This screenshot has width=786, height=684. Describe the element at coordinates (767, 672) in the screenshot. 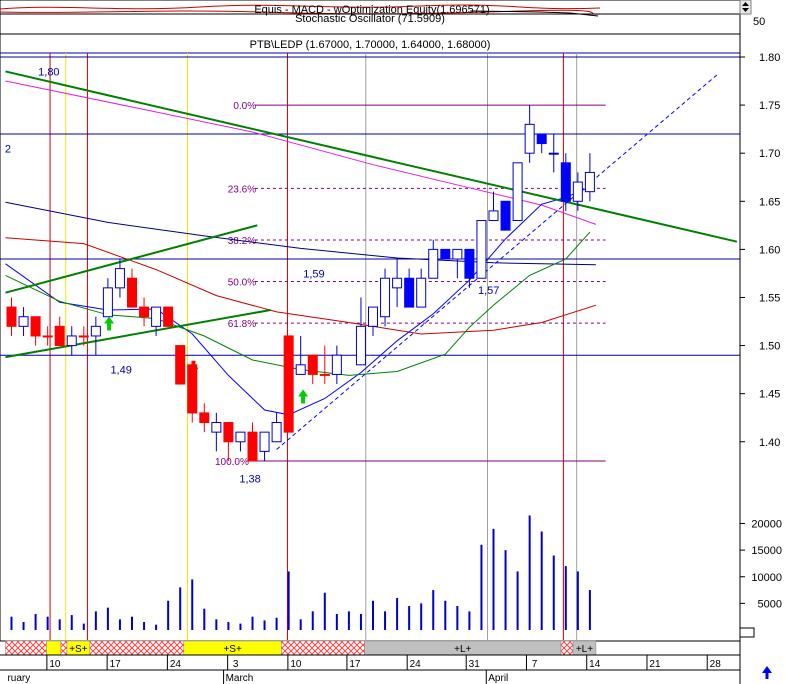

I see `scroll-to-end-icon` at that location.